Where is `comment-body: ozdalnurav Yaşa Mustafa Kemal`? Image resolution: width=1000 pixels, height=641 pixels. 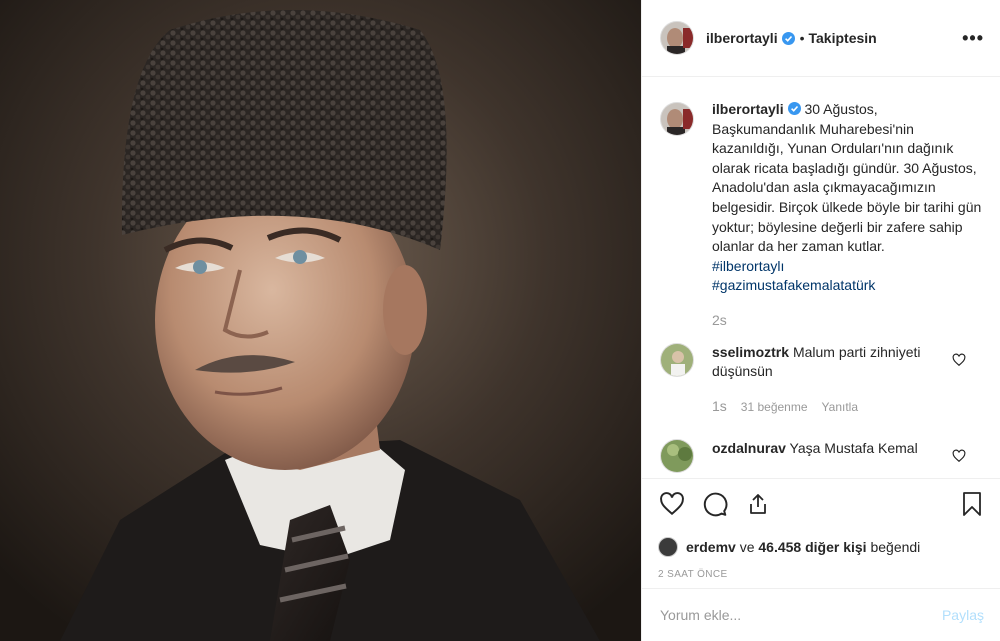 comment-body: ozdalnurav Yaşa Mustafa Kemal is located at coordinates (832, 456).